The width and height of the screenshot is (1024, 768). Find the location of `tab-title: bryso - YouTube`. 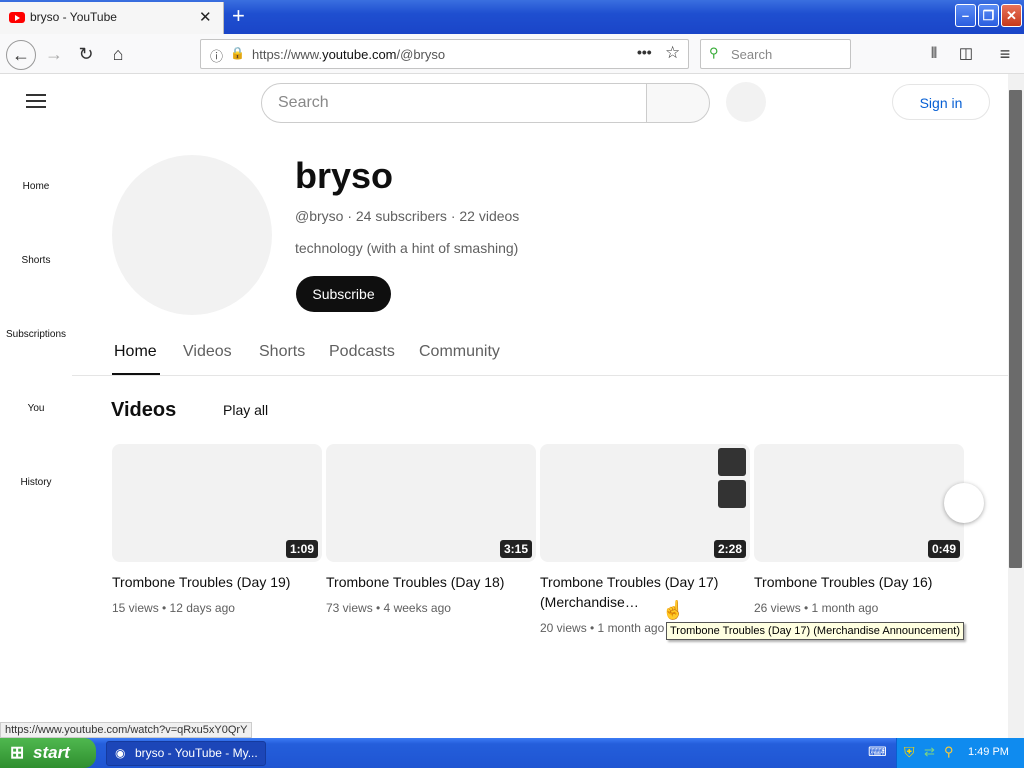

tab-title: bryso - YouTube is located at coordinates (73, 17).